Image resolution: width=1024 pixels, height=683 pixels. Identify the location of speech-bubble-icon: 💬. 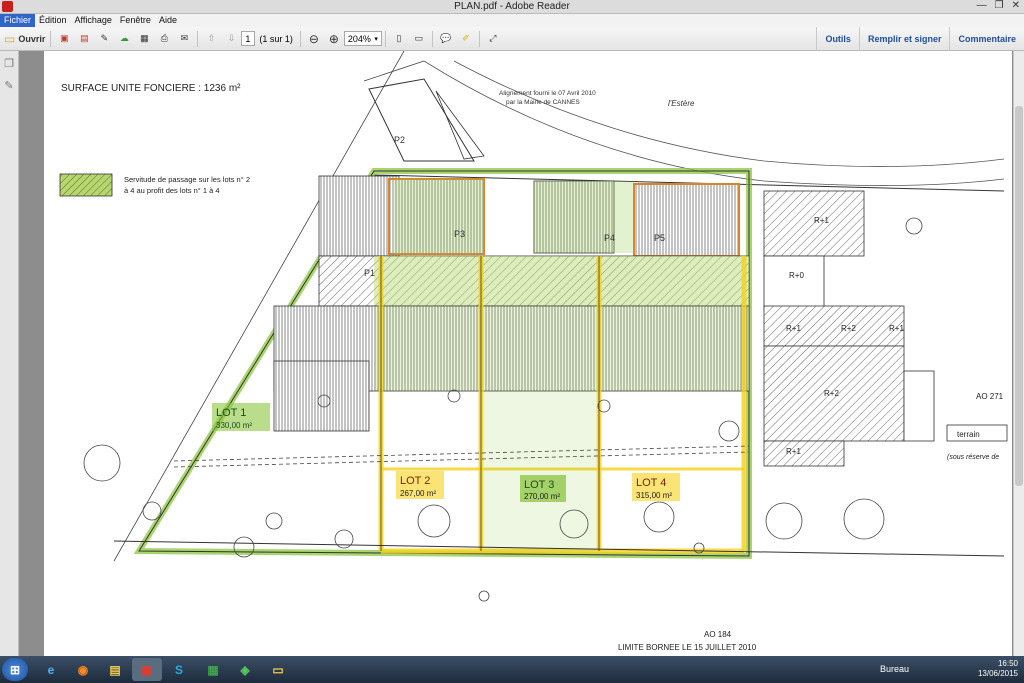
(446, 38).